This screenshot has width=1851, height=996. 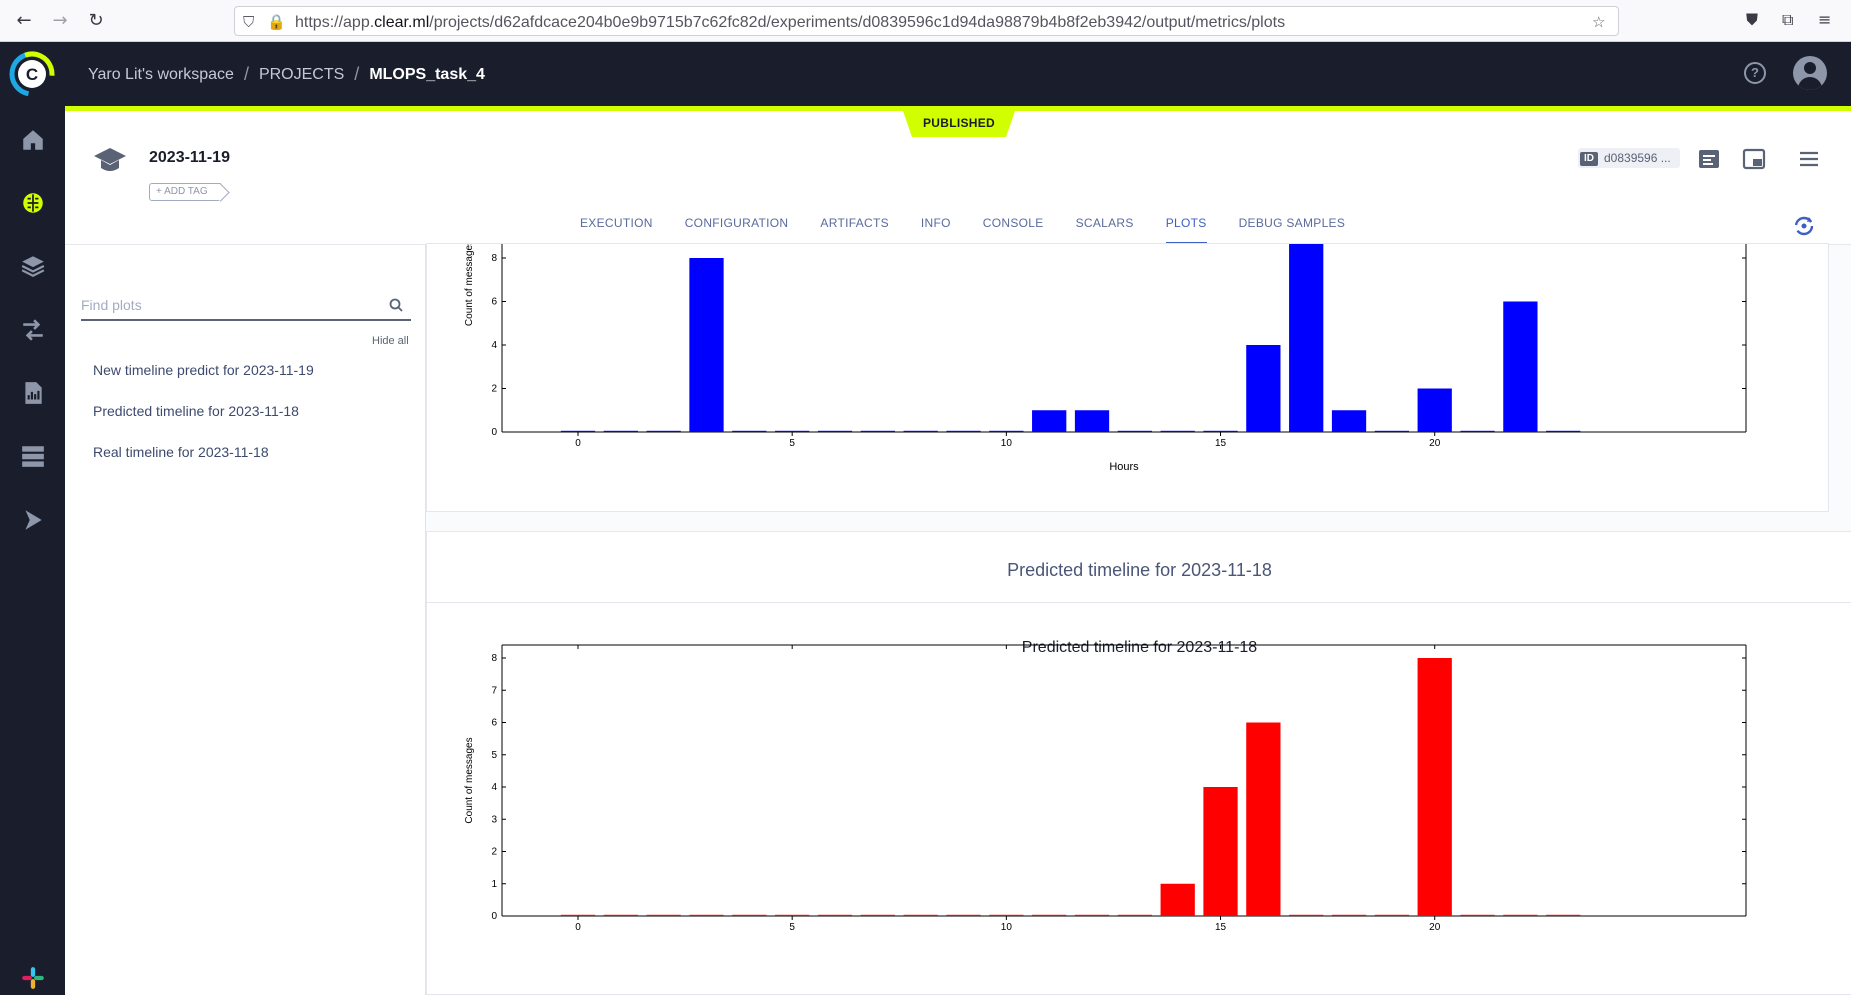 What do you see at coordinates (33, 520) in the screenshot?
I see `workers-queues-icon` at bounding box center [33, 520].